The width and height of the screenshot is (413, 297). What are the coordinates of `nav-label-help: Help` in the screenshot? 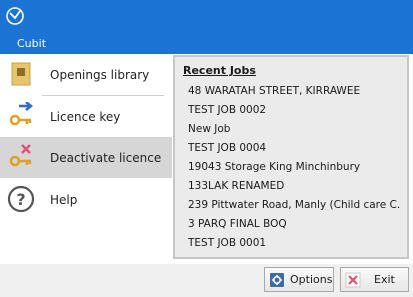 It's located at (64, 199).